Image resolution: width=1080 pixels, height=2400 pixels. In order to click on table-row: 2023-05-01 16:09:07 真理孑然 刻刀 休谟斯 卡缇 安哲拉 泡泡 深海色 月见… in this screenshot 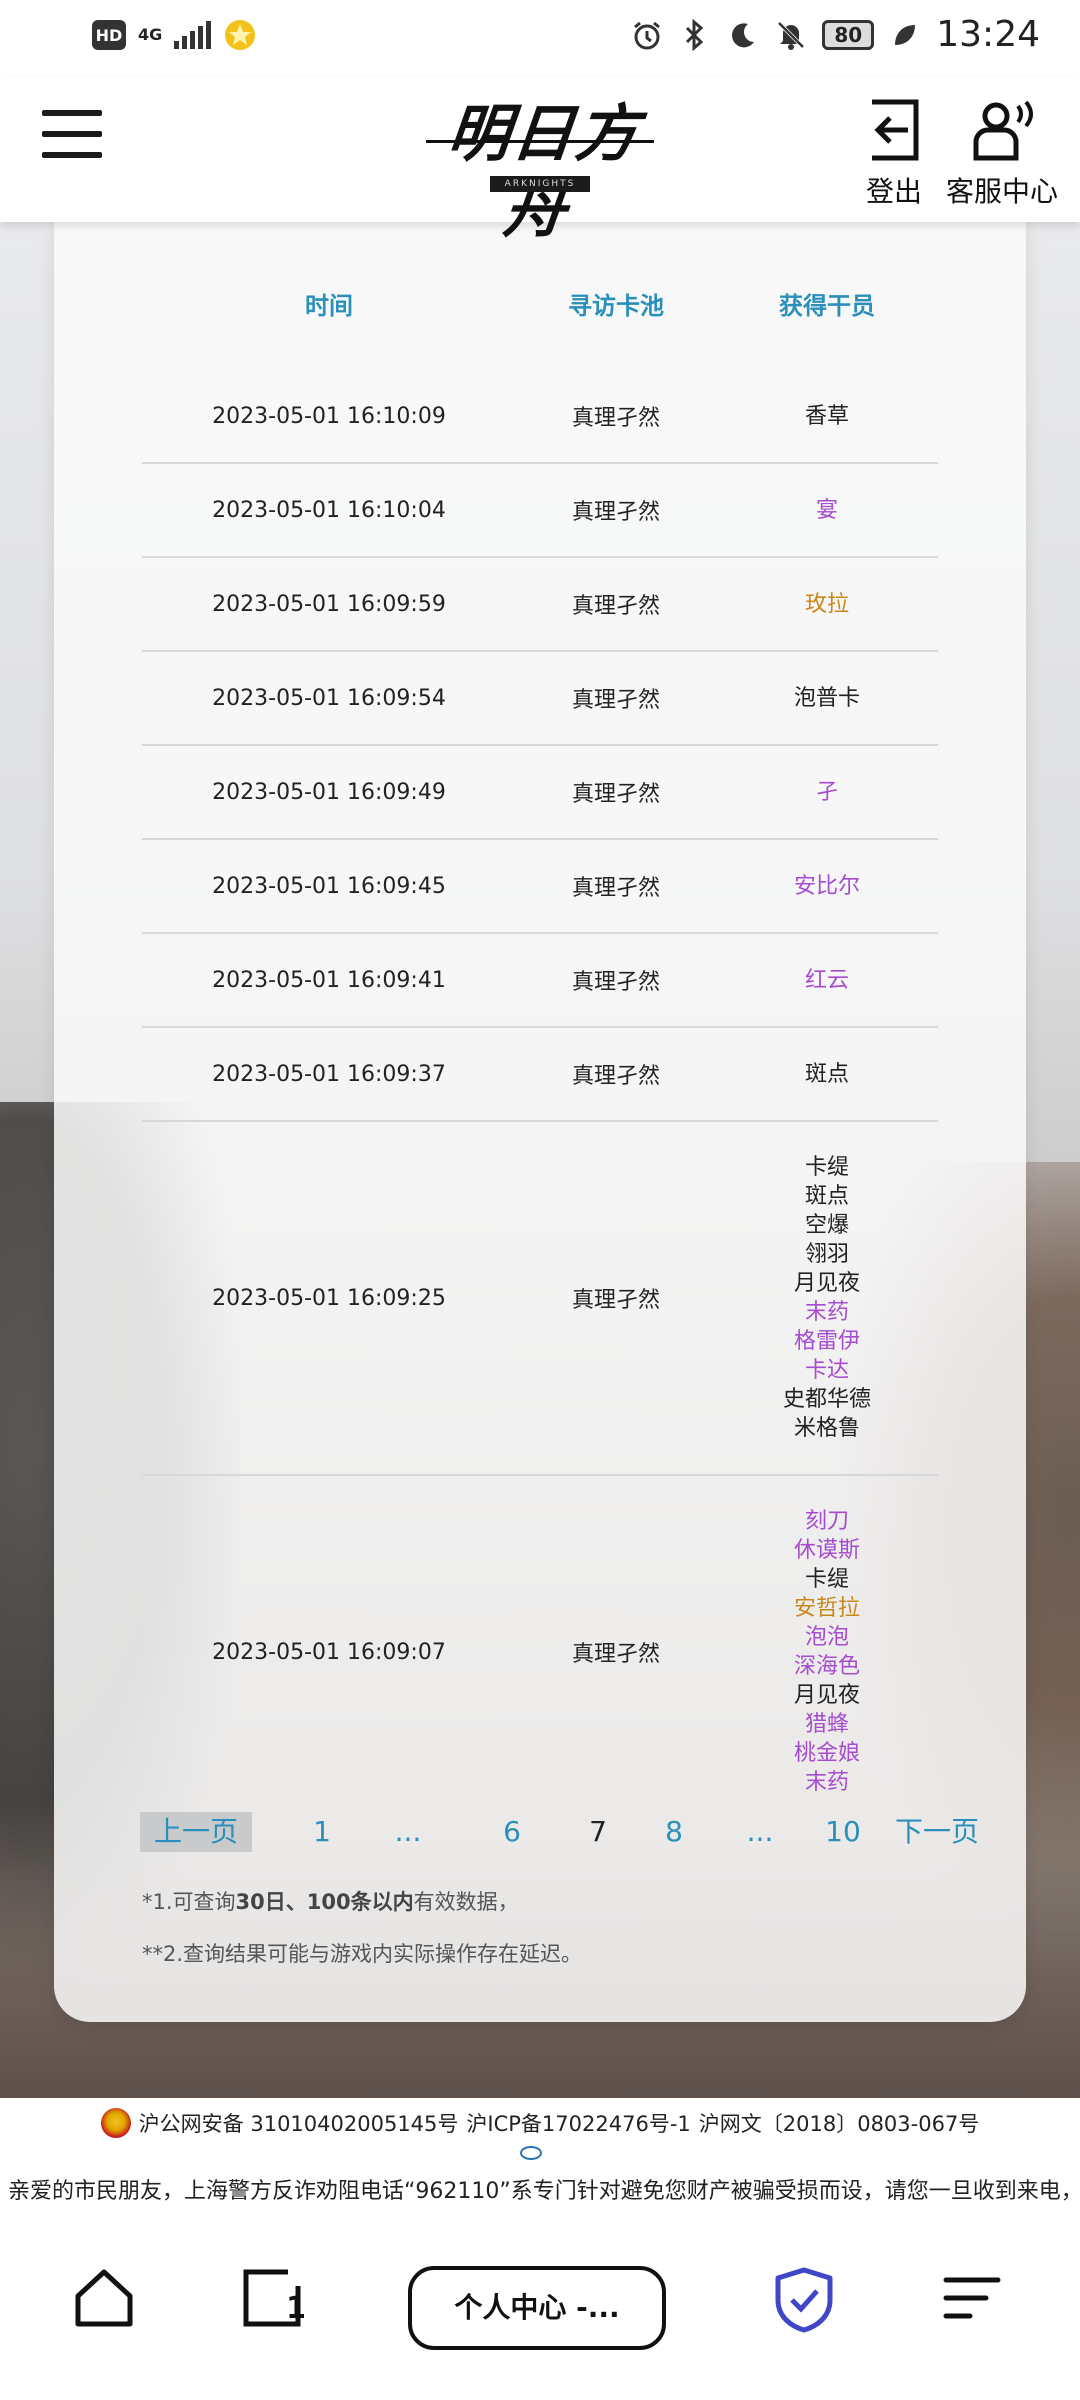, I will do `click(540, 1652)`.